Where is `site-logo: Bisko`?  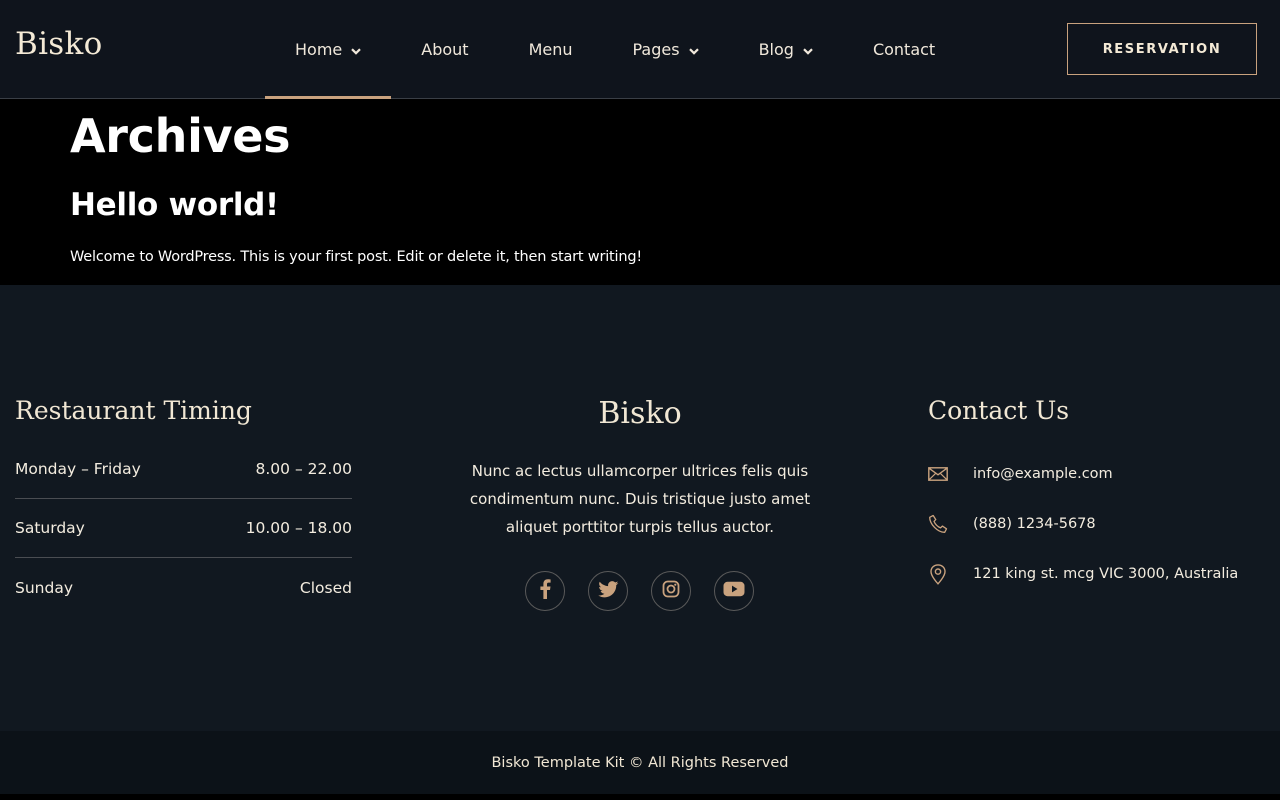 site-logo: Bisko is located at coordinates (59, 44).